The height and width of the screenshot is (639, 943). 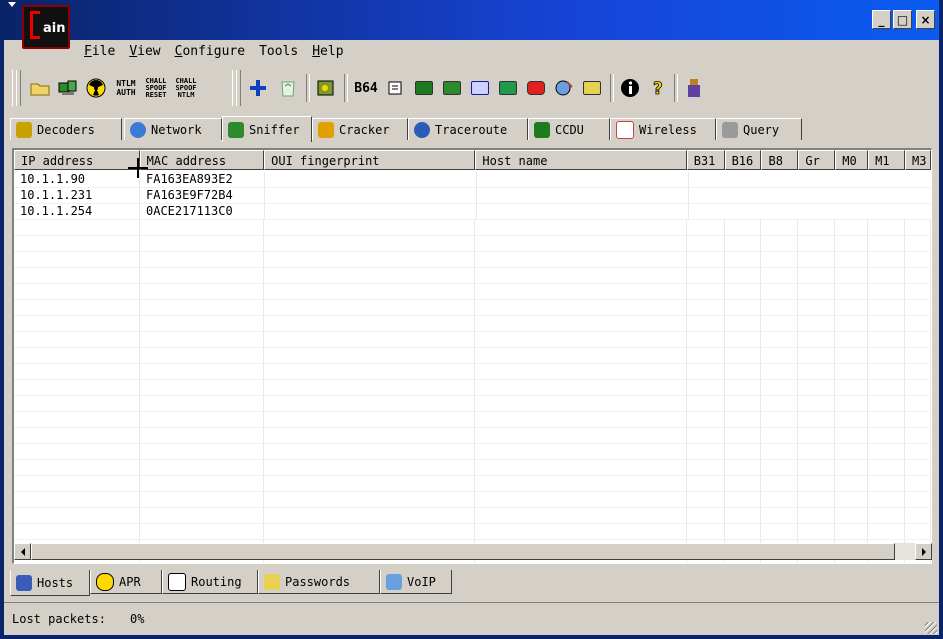 I want to click on scrollbar-thumb, so click(x=463, y=551).